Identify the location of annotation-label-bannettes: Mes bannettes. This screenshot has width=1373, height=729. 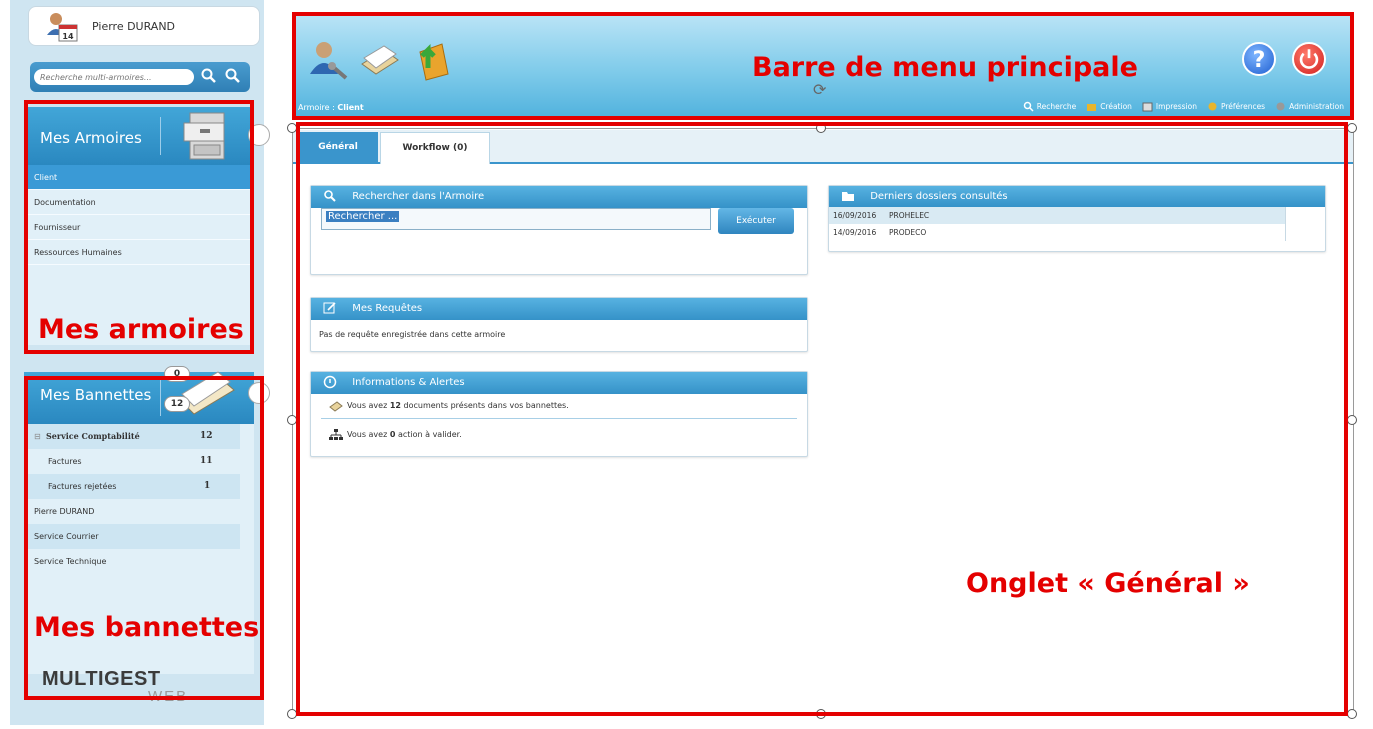
(147, 627).